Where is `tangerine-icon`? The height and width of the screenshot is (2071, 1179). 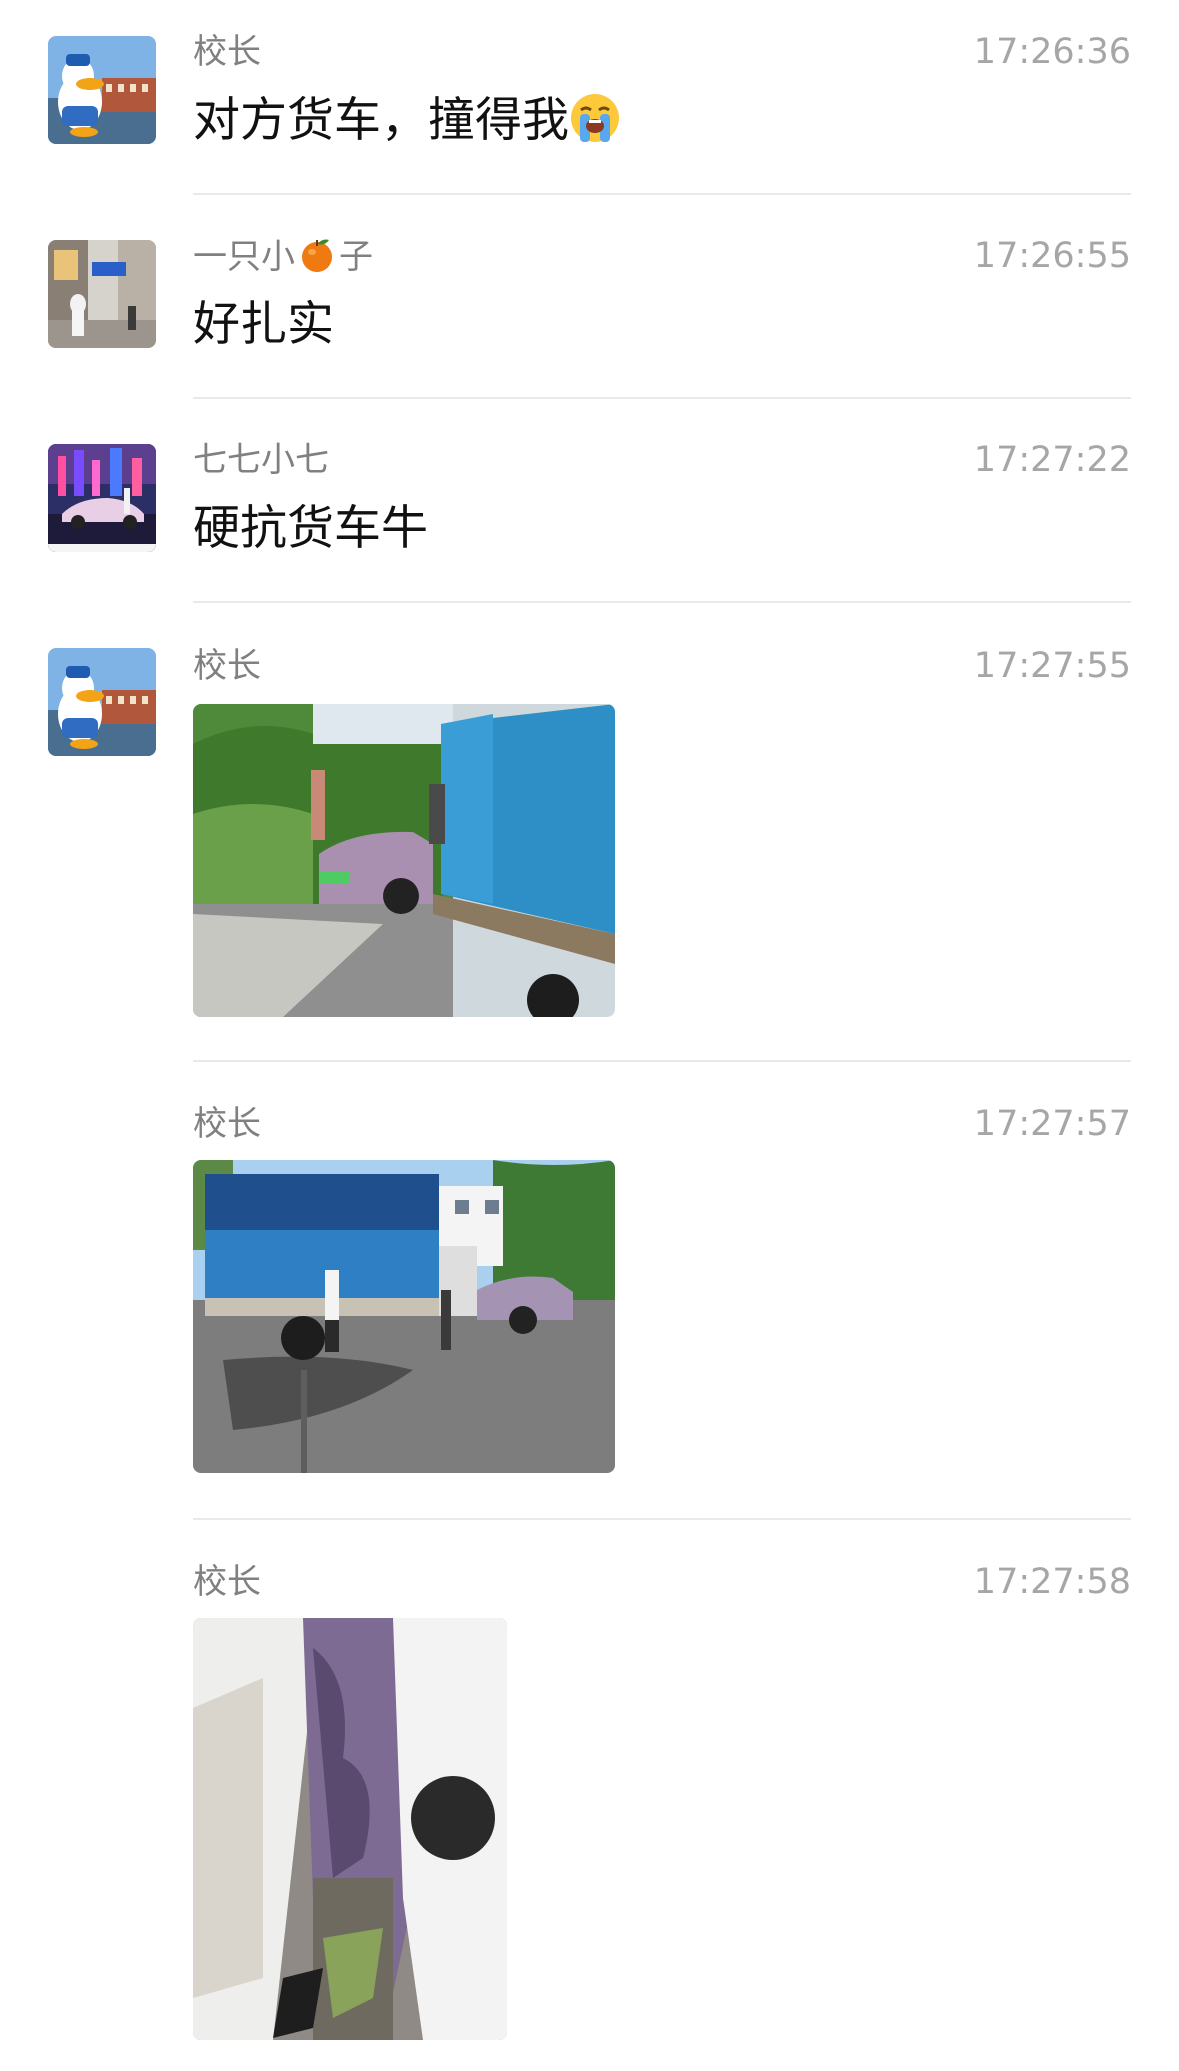
tangerine-icon is located at coordinates (317, 259).